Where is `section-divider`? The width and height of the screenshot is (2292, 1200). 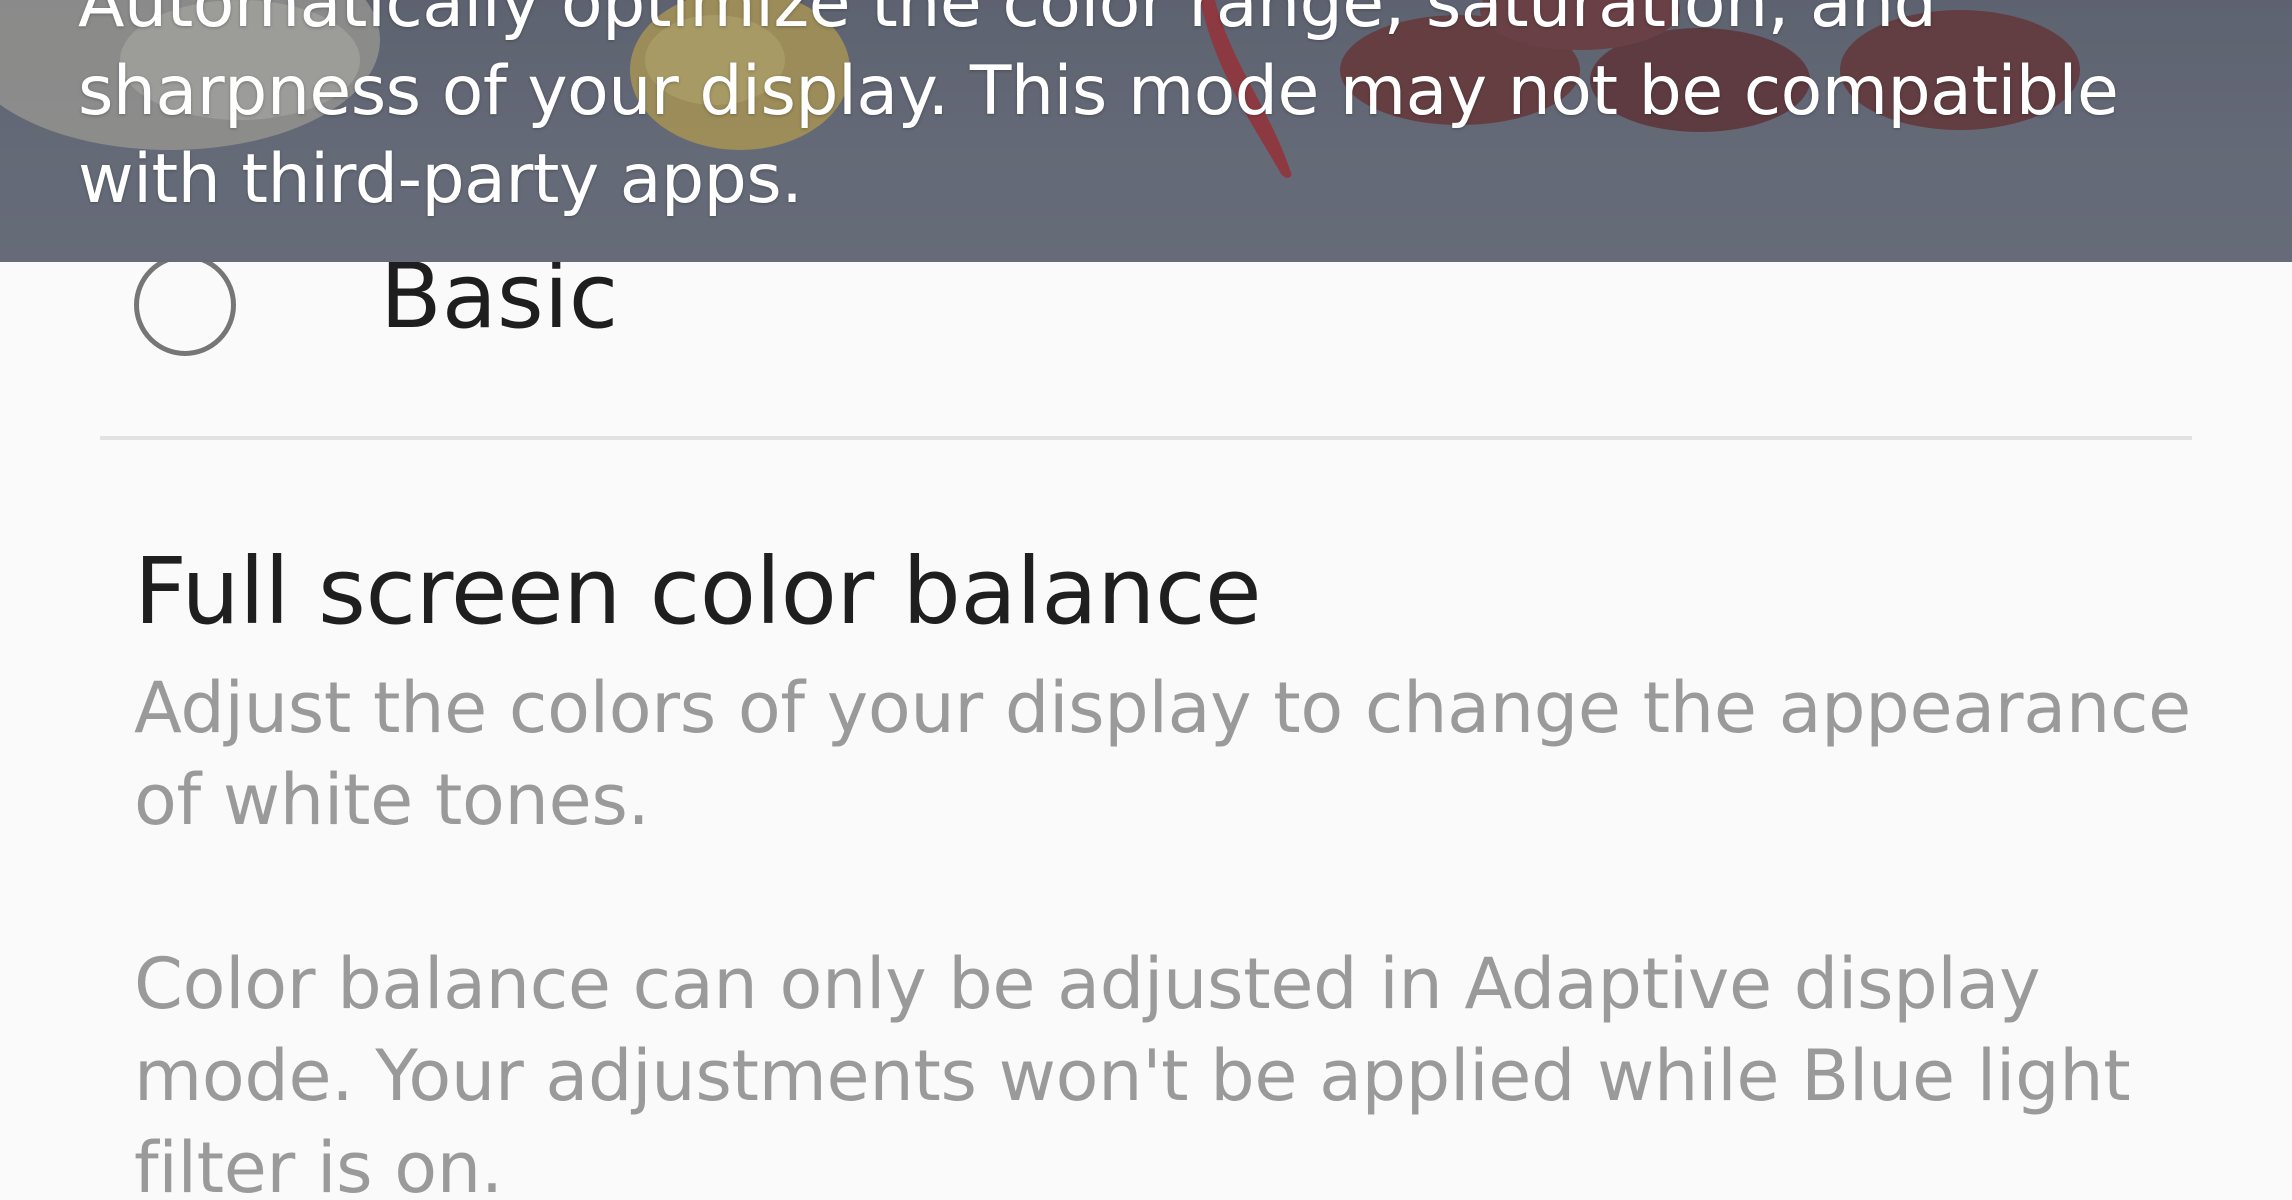 section-divider is located at coordinates (1146, 438).